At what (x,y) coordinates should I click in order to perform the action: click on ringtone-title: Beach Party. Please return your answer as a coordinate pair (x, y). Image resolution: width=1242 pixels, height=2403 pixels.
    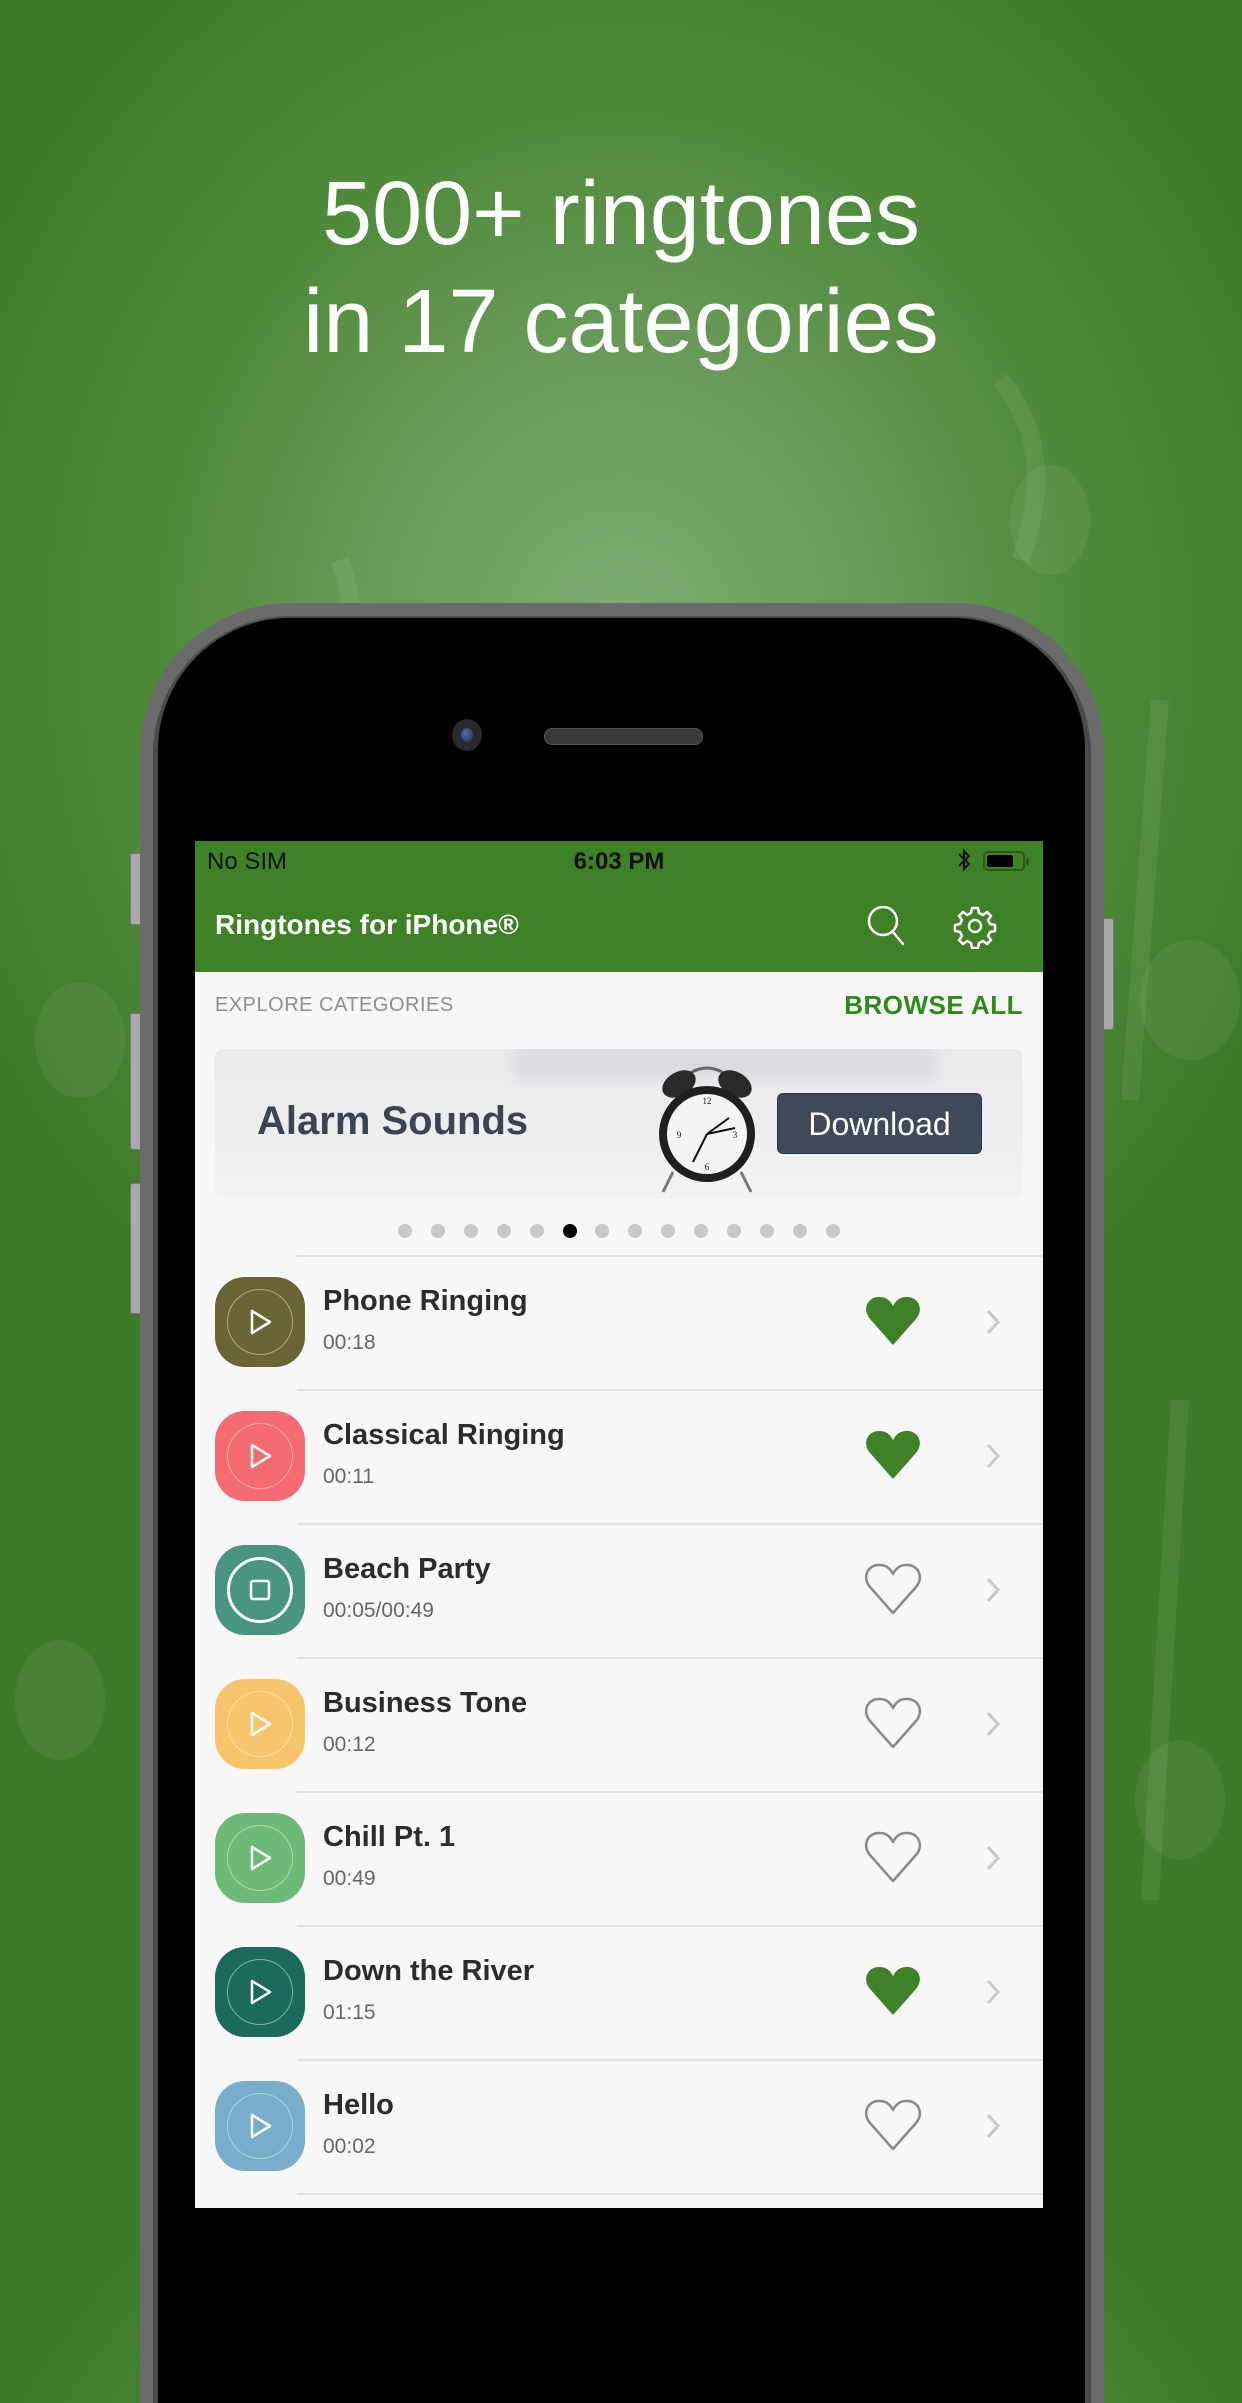
    Looking at the image, I should click on (407, 1569).